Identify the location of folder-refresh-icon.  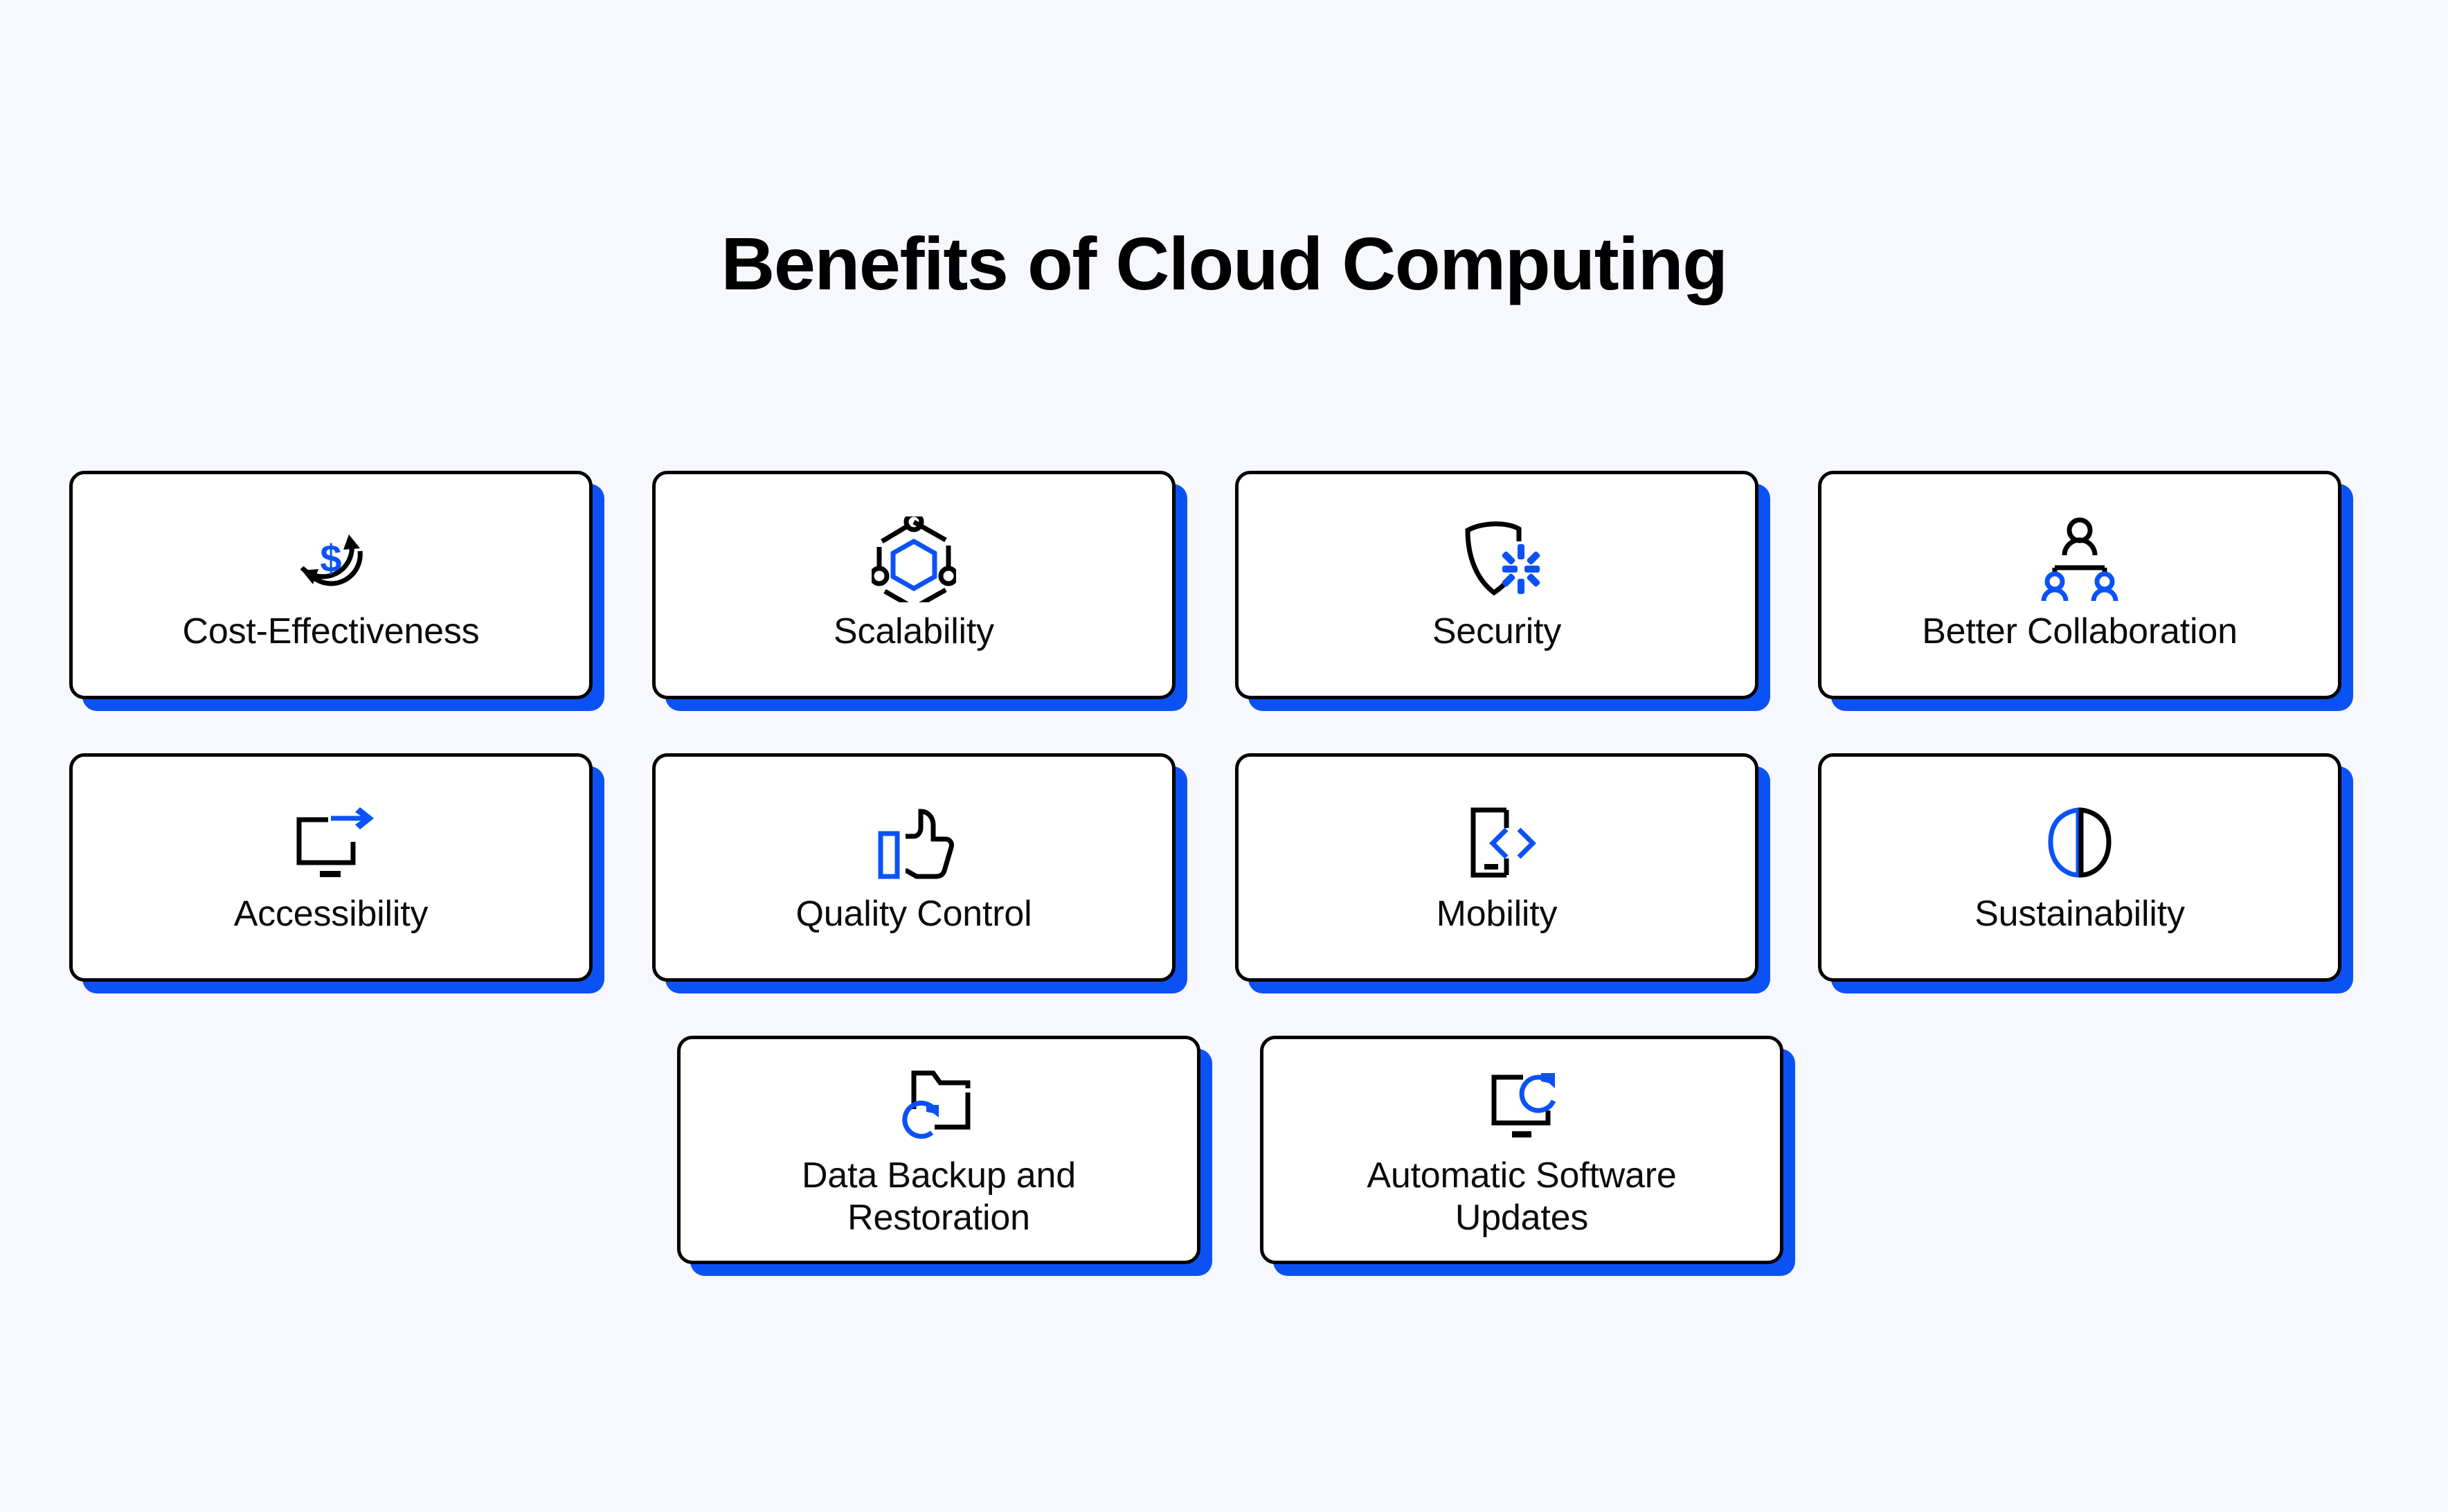
(939, 1103).